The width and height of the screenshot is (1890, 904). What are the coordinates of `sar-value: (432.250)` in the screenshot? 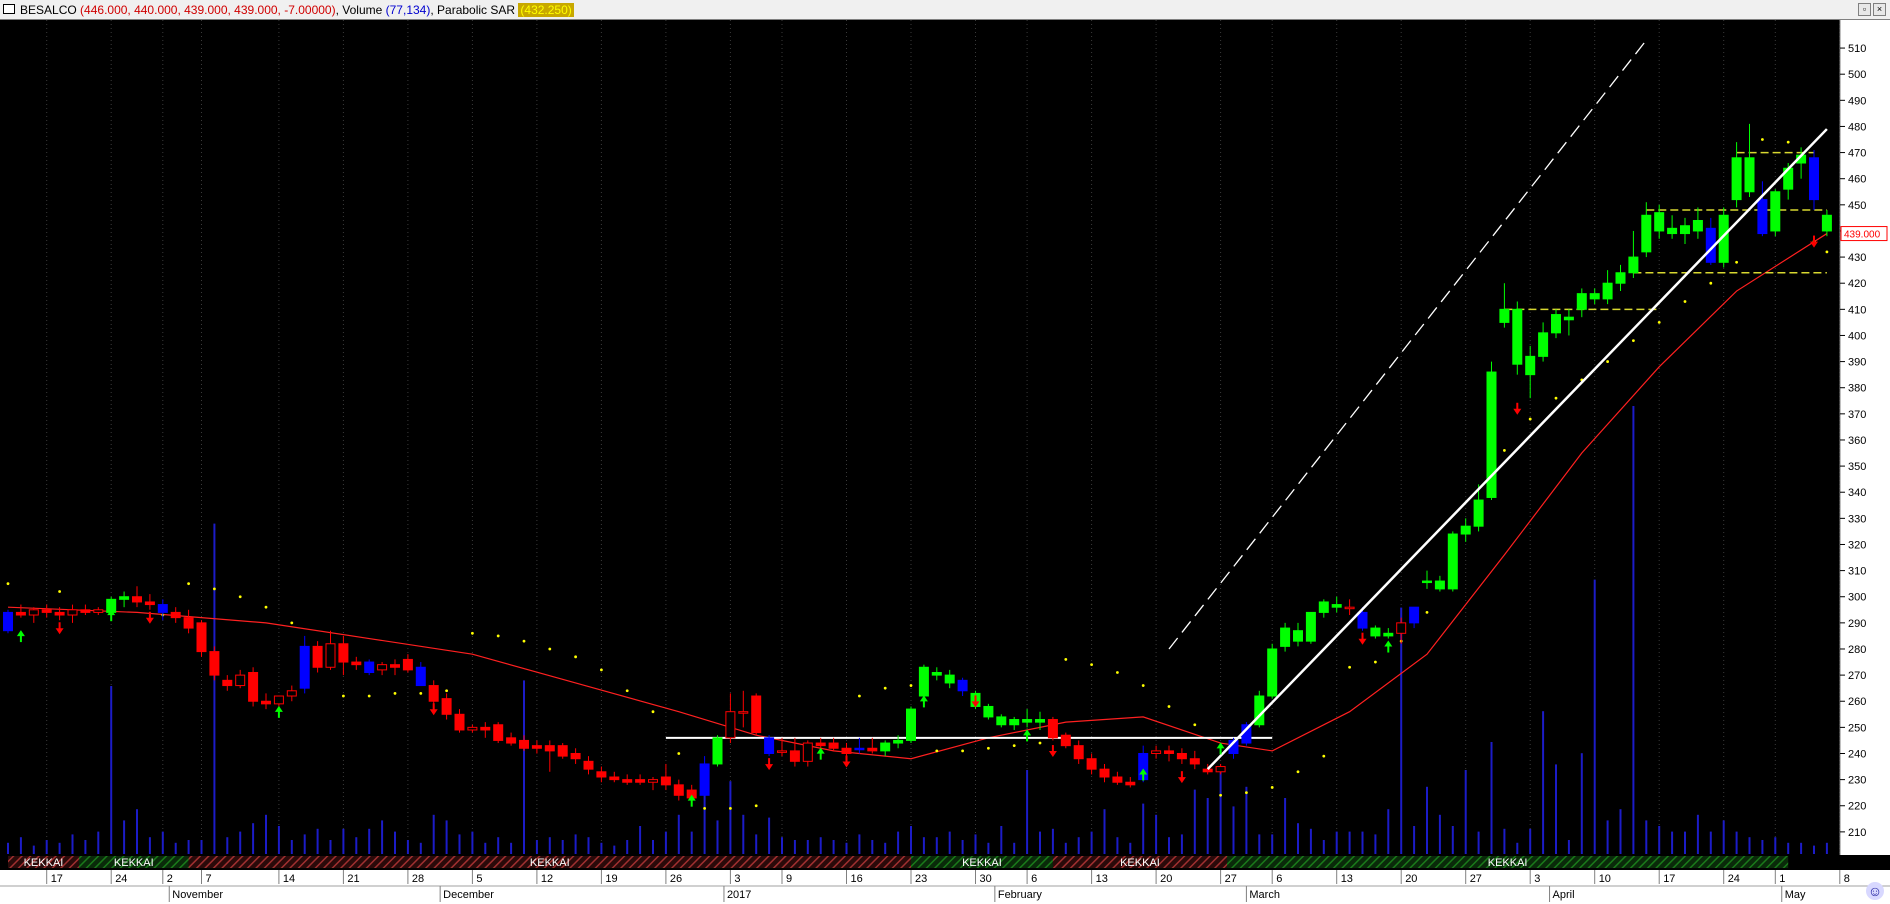 It's located at (546, 10).